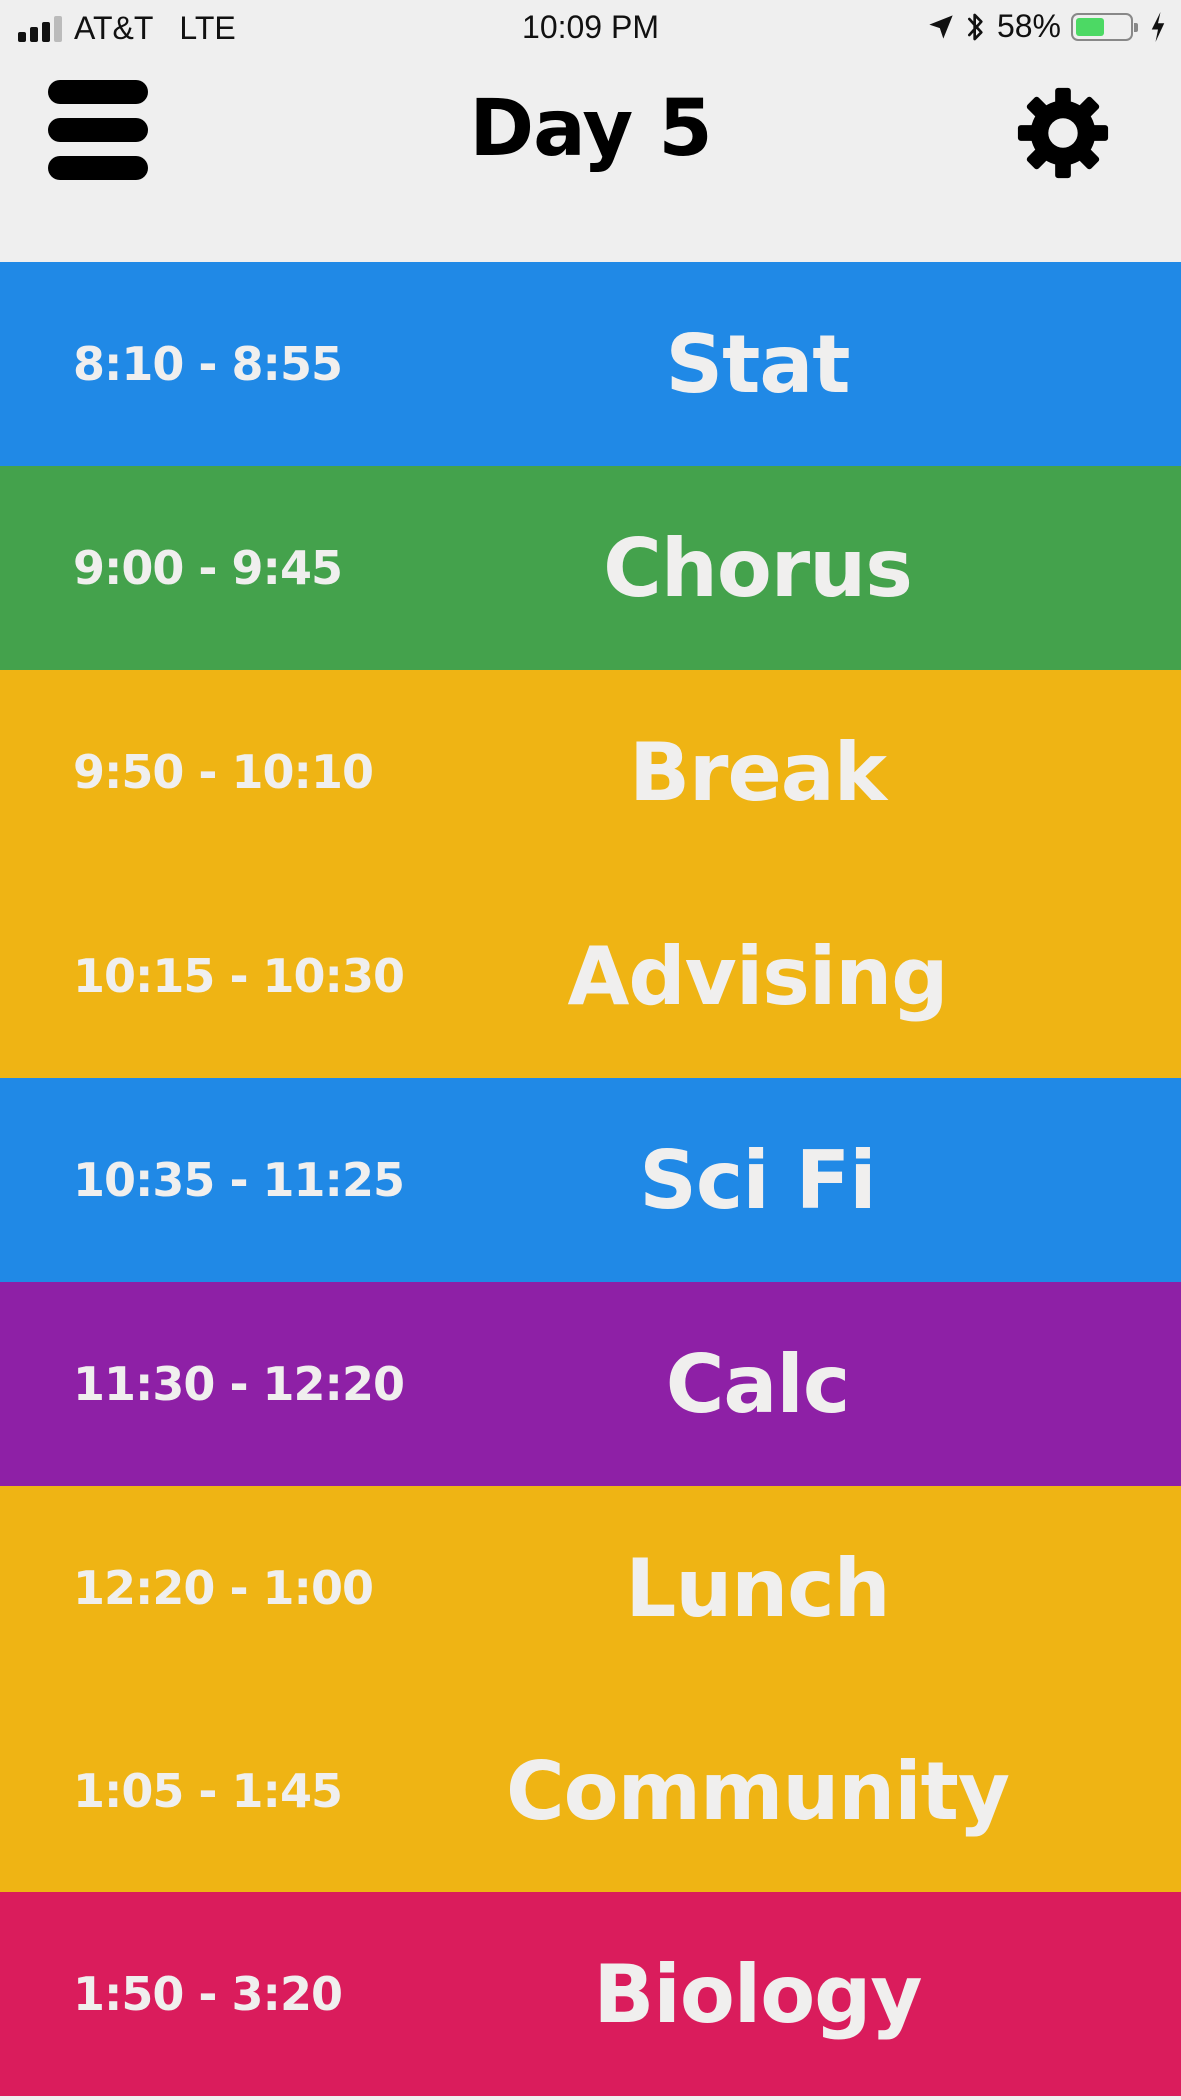 The height and width of the screenshot is (2100, 1181). What do you see at coordinates (239, 1384) in the screenshot?
I see `period-time: 11:30 - 12:20` at bounding box center [239, 1384].